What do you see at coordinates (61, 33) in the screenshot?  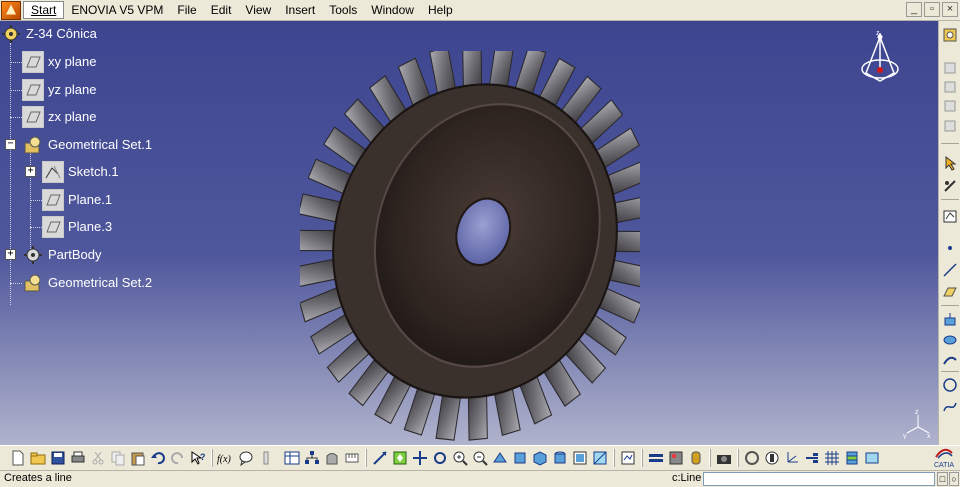 I see `tree-label-root: Z-34 Cônica` at bounding box center [61, 33].